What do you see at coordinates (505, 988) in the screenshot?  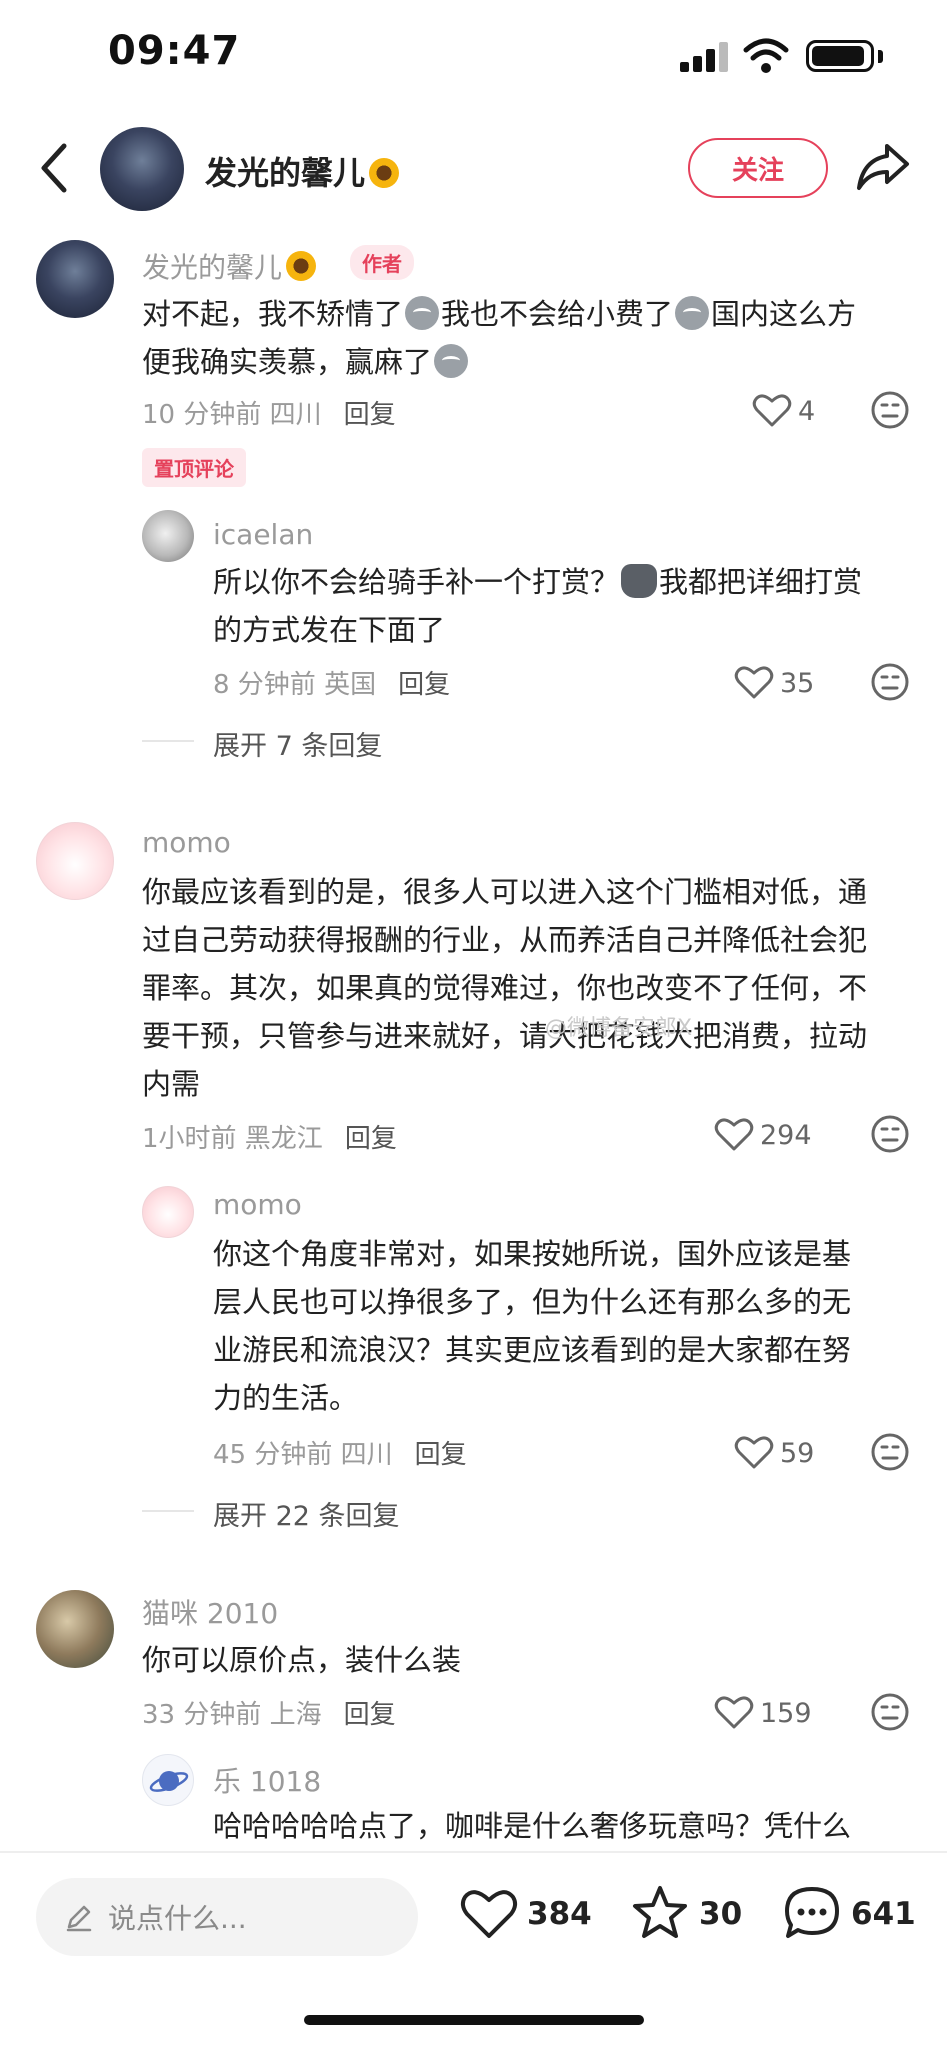 I see `comment-line: 罪率。其次，如果真的觉得难过，你也改变不了任何，不` at bounding box center [505, 988].